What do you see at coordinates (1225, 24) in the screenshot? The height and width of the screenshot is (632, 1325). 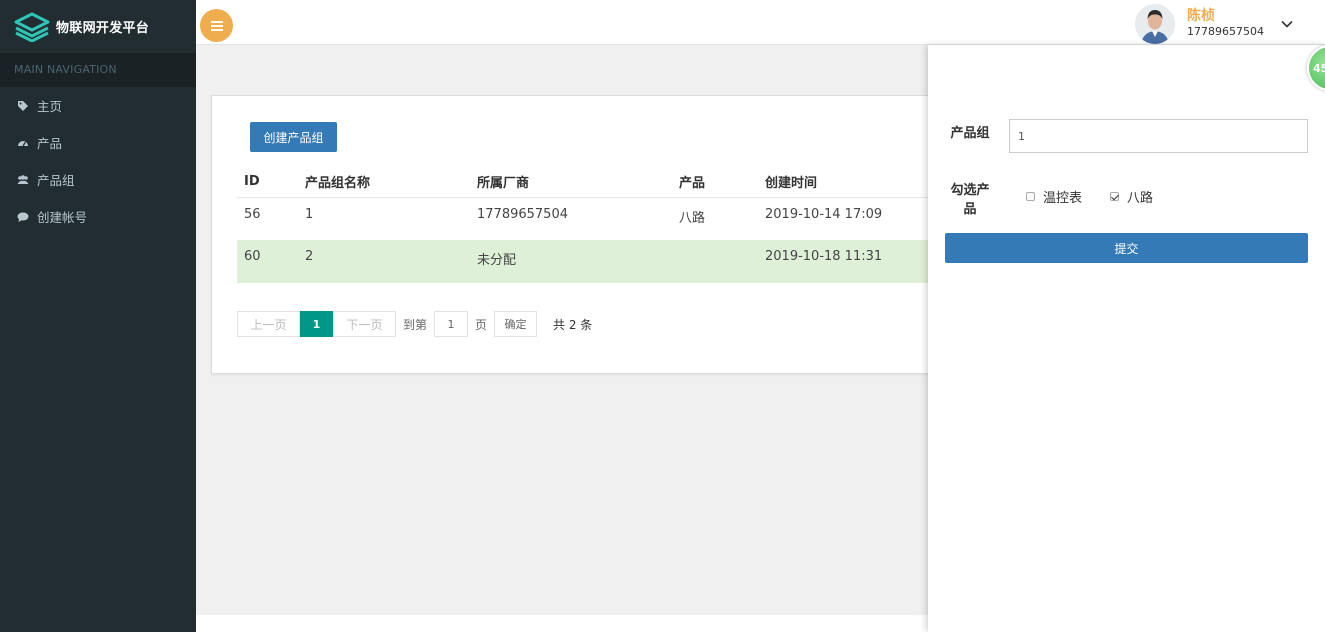 I see `user-info: 陈桢 17789657504` at bounding box center [1225, 24].